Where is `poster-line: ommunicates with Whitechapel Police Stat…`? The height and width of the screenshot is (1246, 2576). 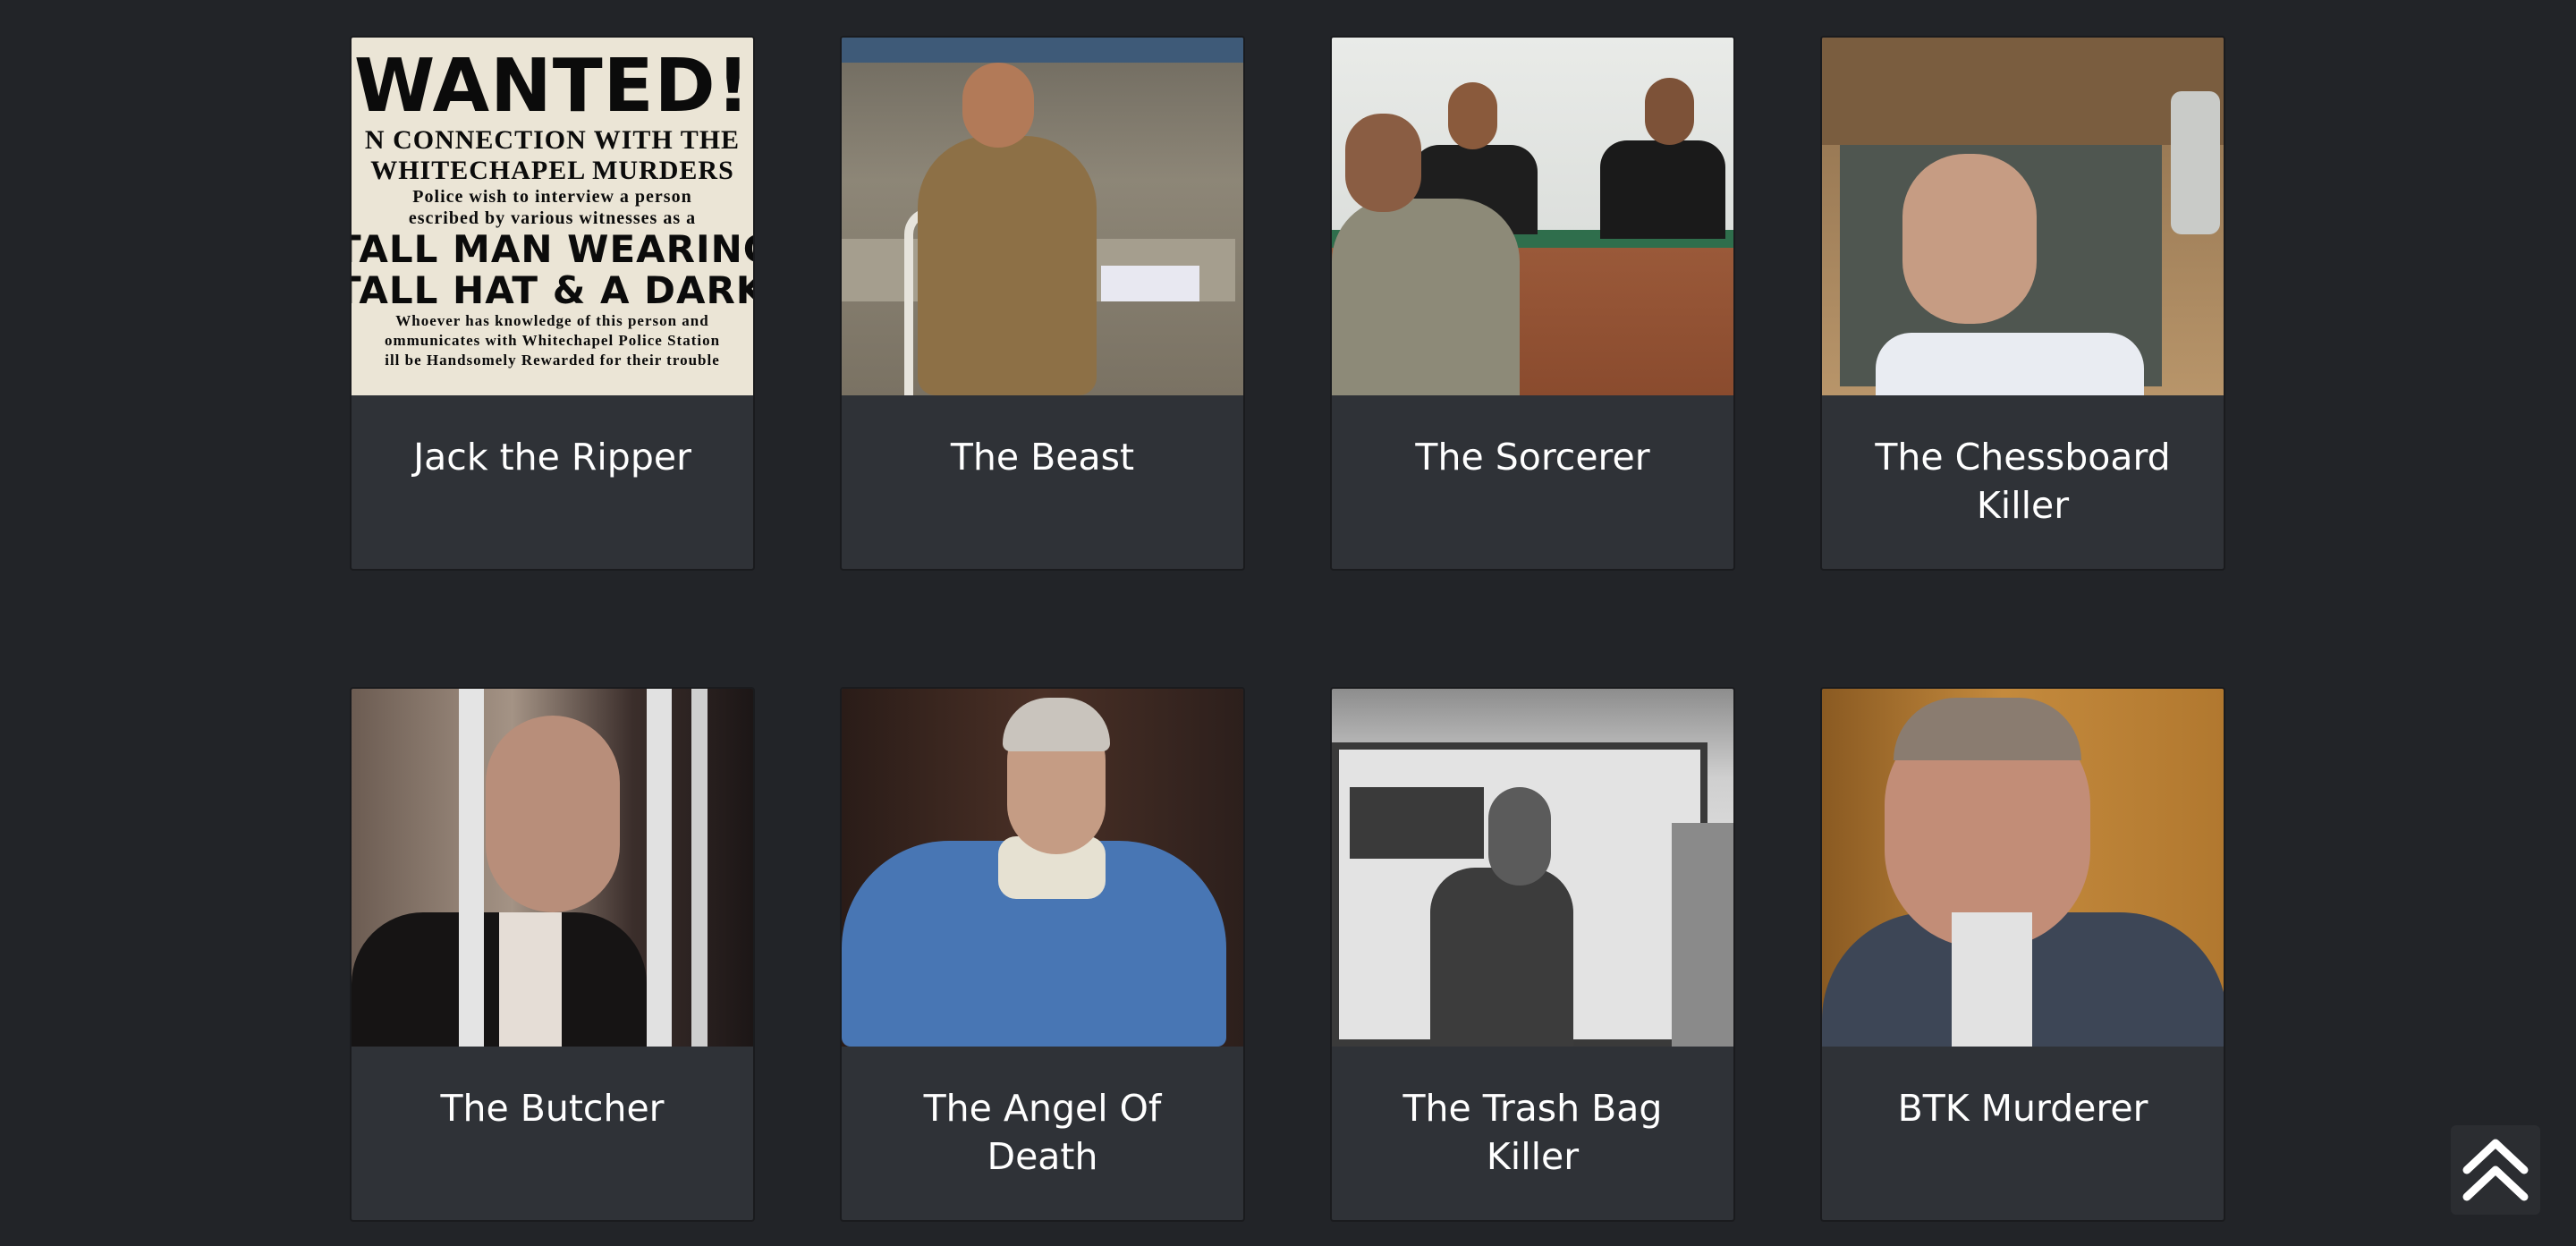
poster-line: ommunicates with Whitechapel Police Stat… is located at coordinates (552, 340).